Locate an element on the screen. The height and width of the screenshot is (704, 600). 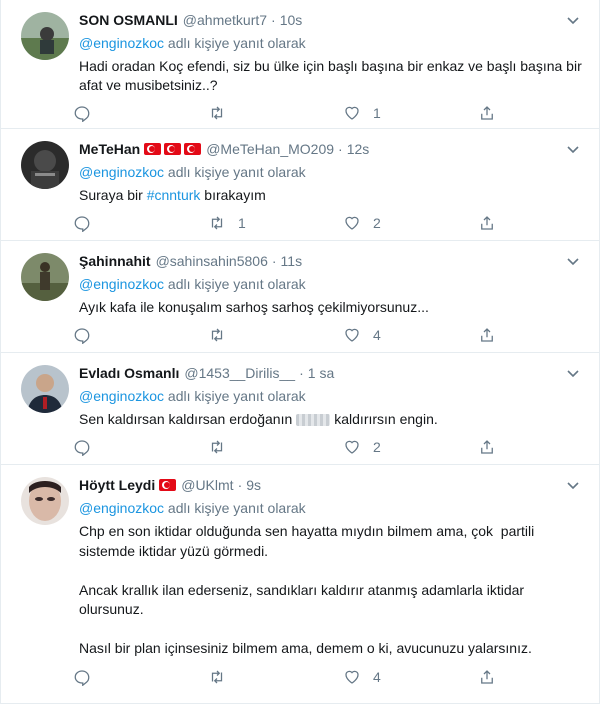
user-handle: @ahmetkurt7 is located at coordinates (225, 20).